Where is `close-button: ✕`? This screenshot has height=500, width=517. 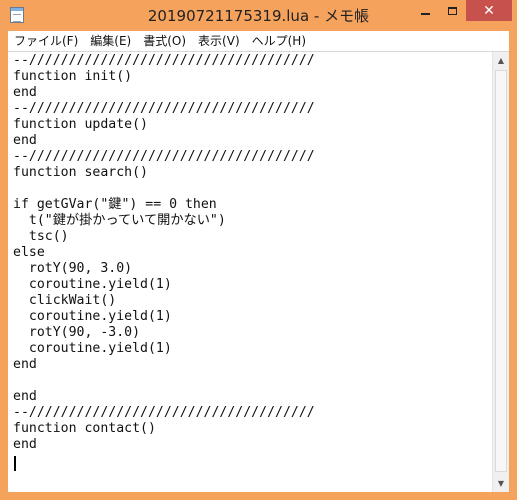
close-button: ✕ is located at coordinates (489, 10).